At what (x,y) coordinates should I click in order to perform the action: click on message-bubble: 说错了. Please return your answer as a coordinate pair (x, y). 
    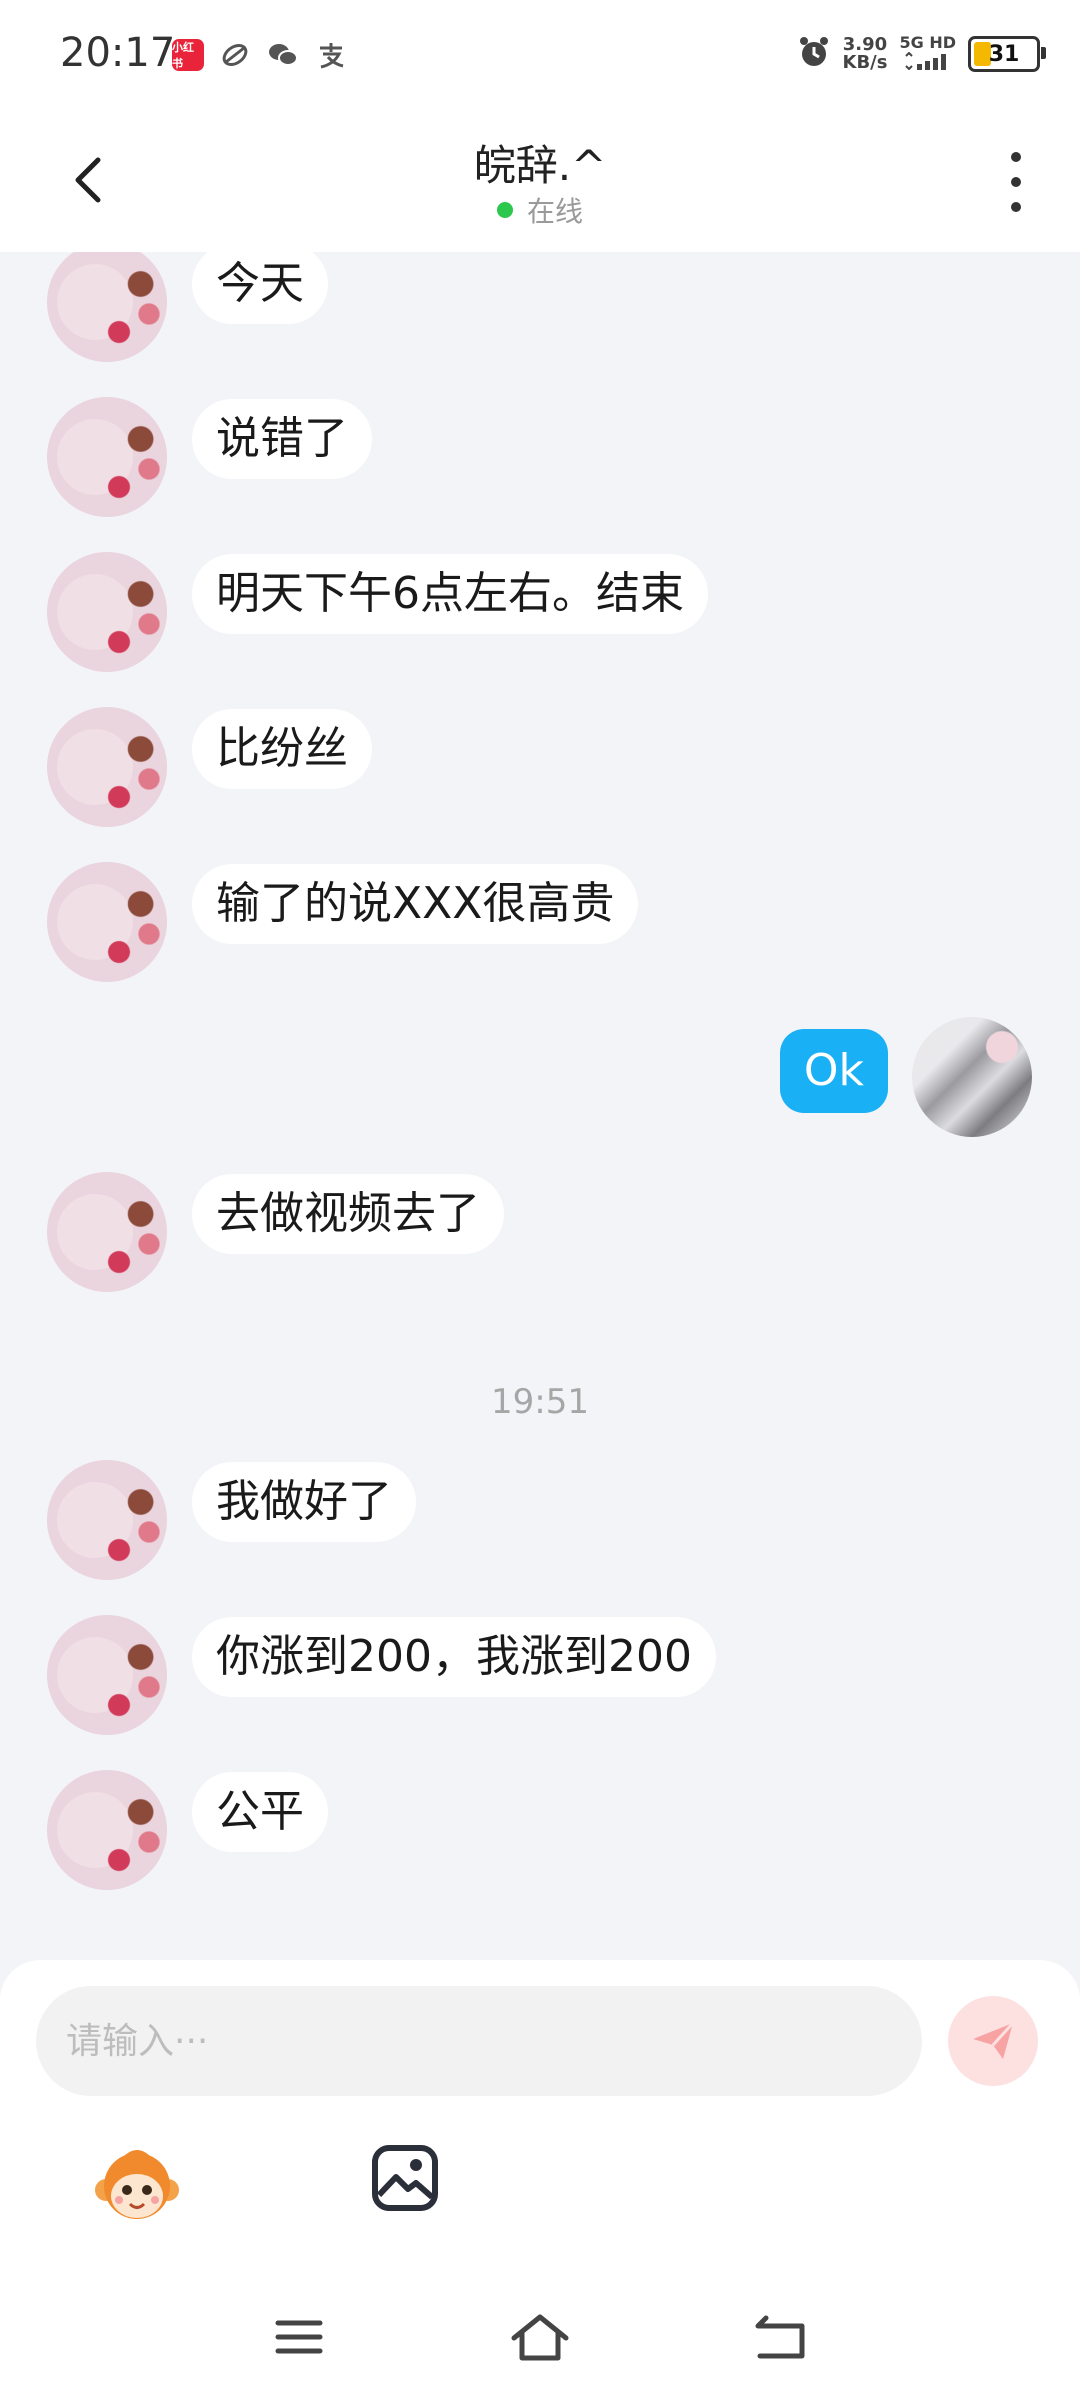
    Looking at the image, I should click on (282, 439).